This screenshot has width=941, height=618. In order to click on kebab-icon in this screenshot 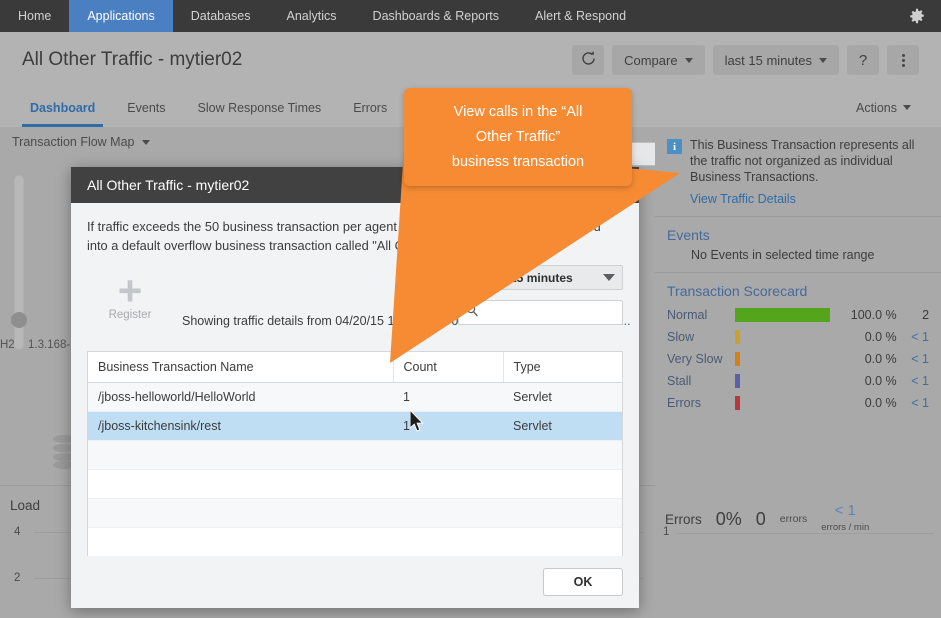, I will do `click(903, 60)`.